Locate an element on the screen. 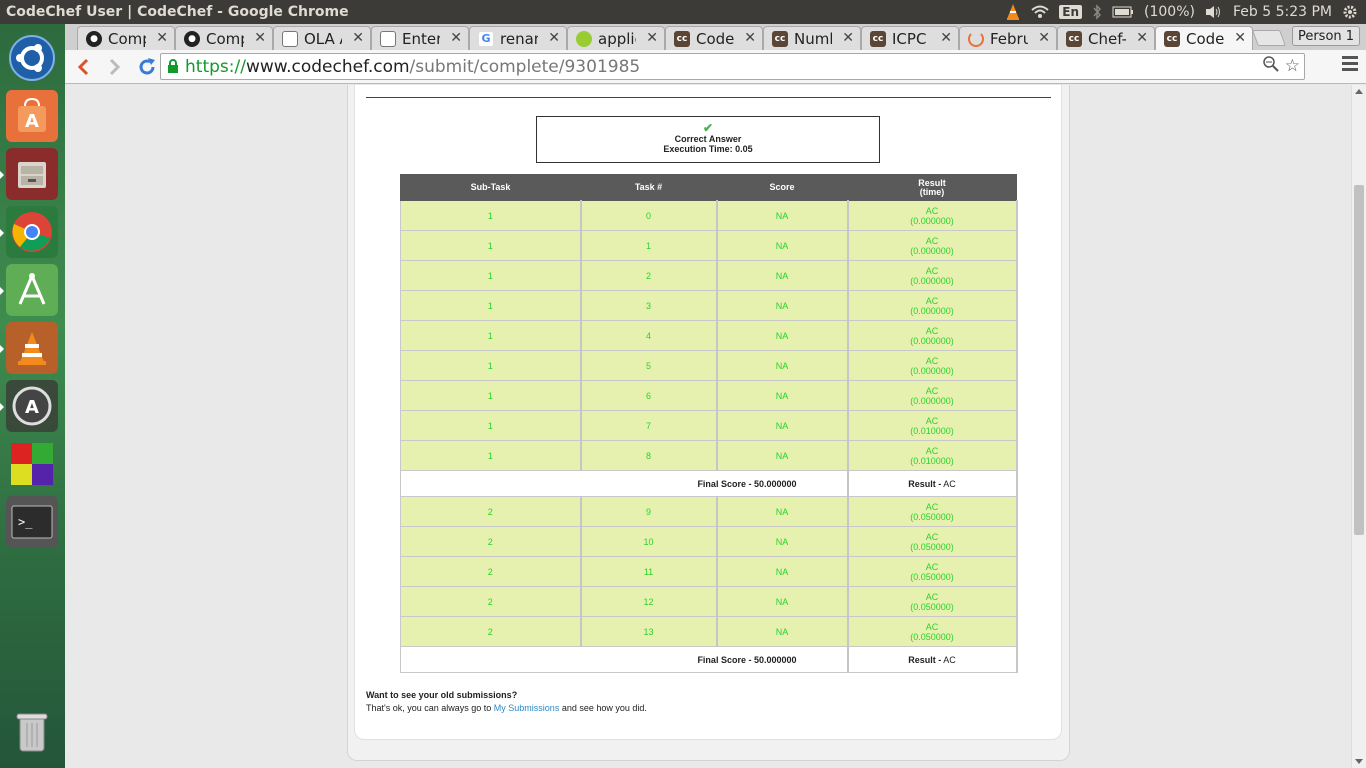 This screenshot has width=1366, height=768. android-studio-icon is located at coordinates (32, 290).